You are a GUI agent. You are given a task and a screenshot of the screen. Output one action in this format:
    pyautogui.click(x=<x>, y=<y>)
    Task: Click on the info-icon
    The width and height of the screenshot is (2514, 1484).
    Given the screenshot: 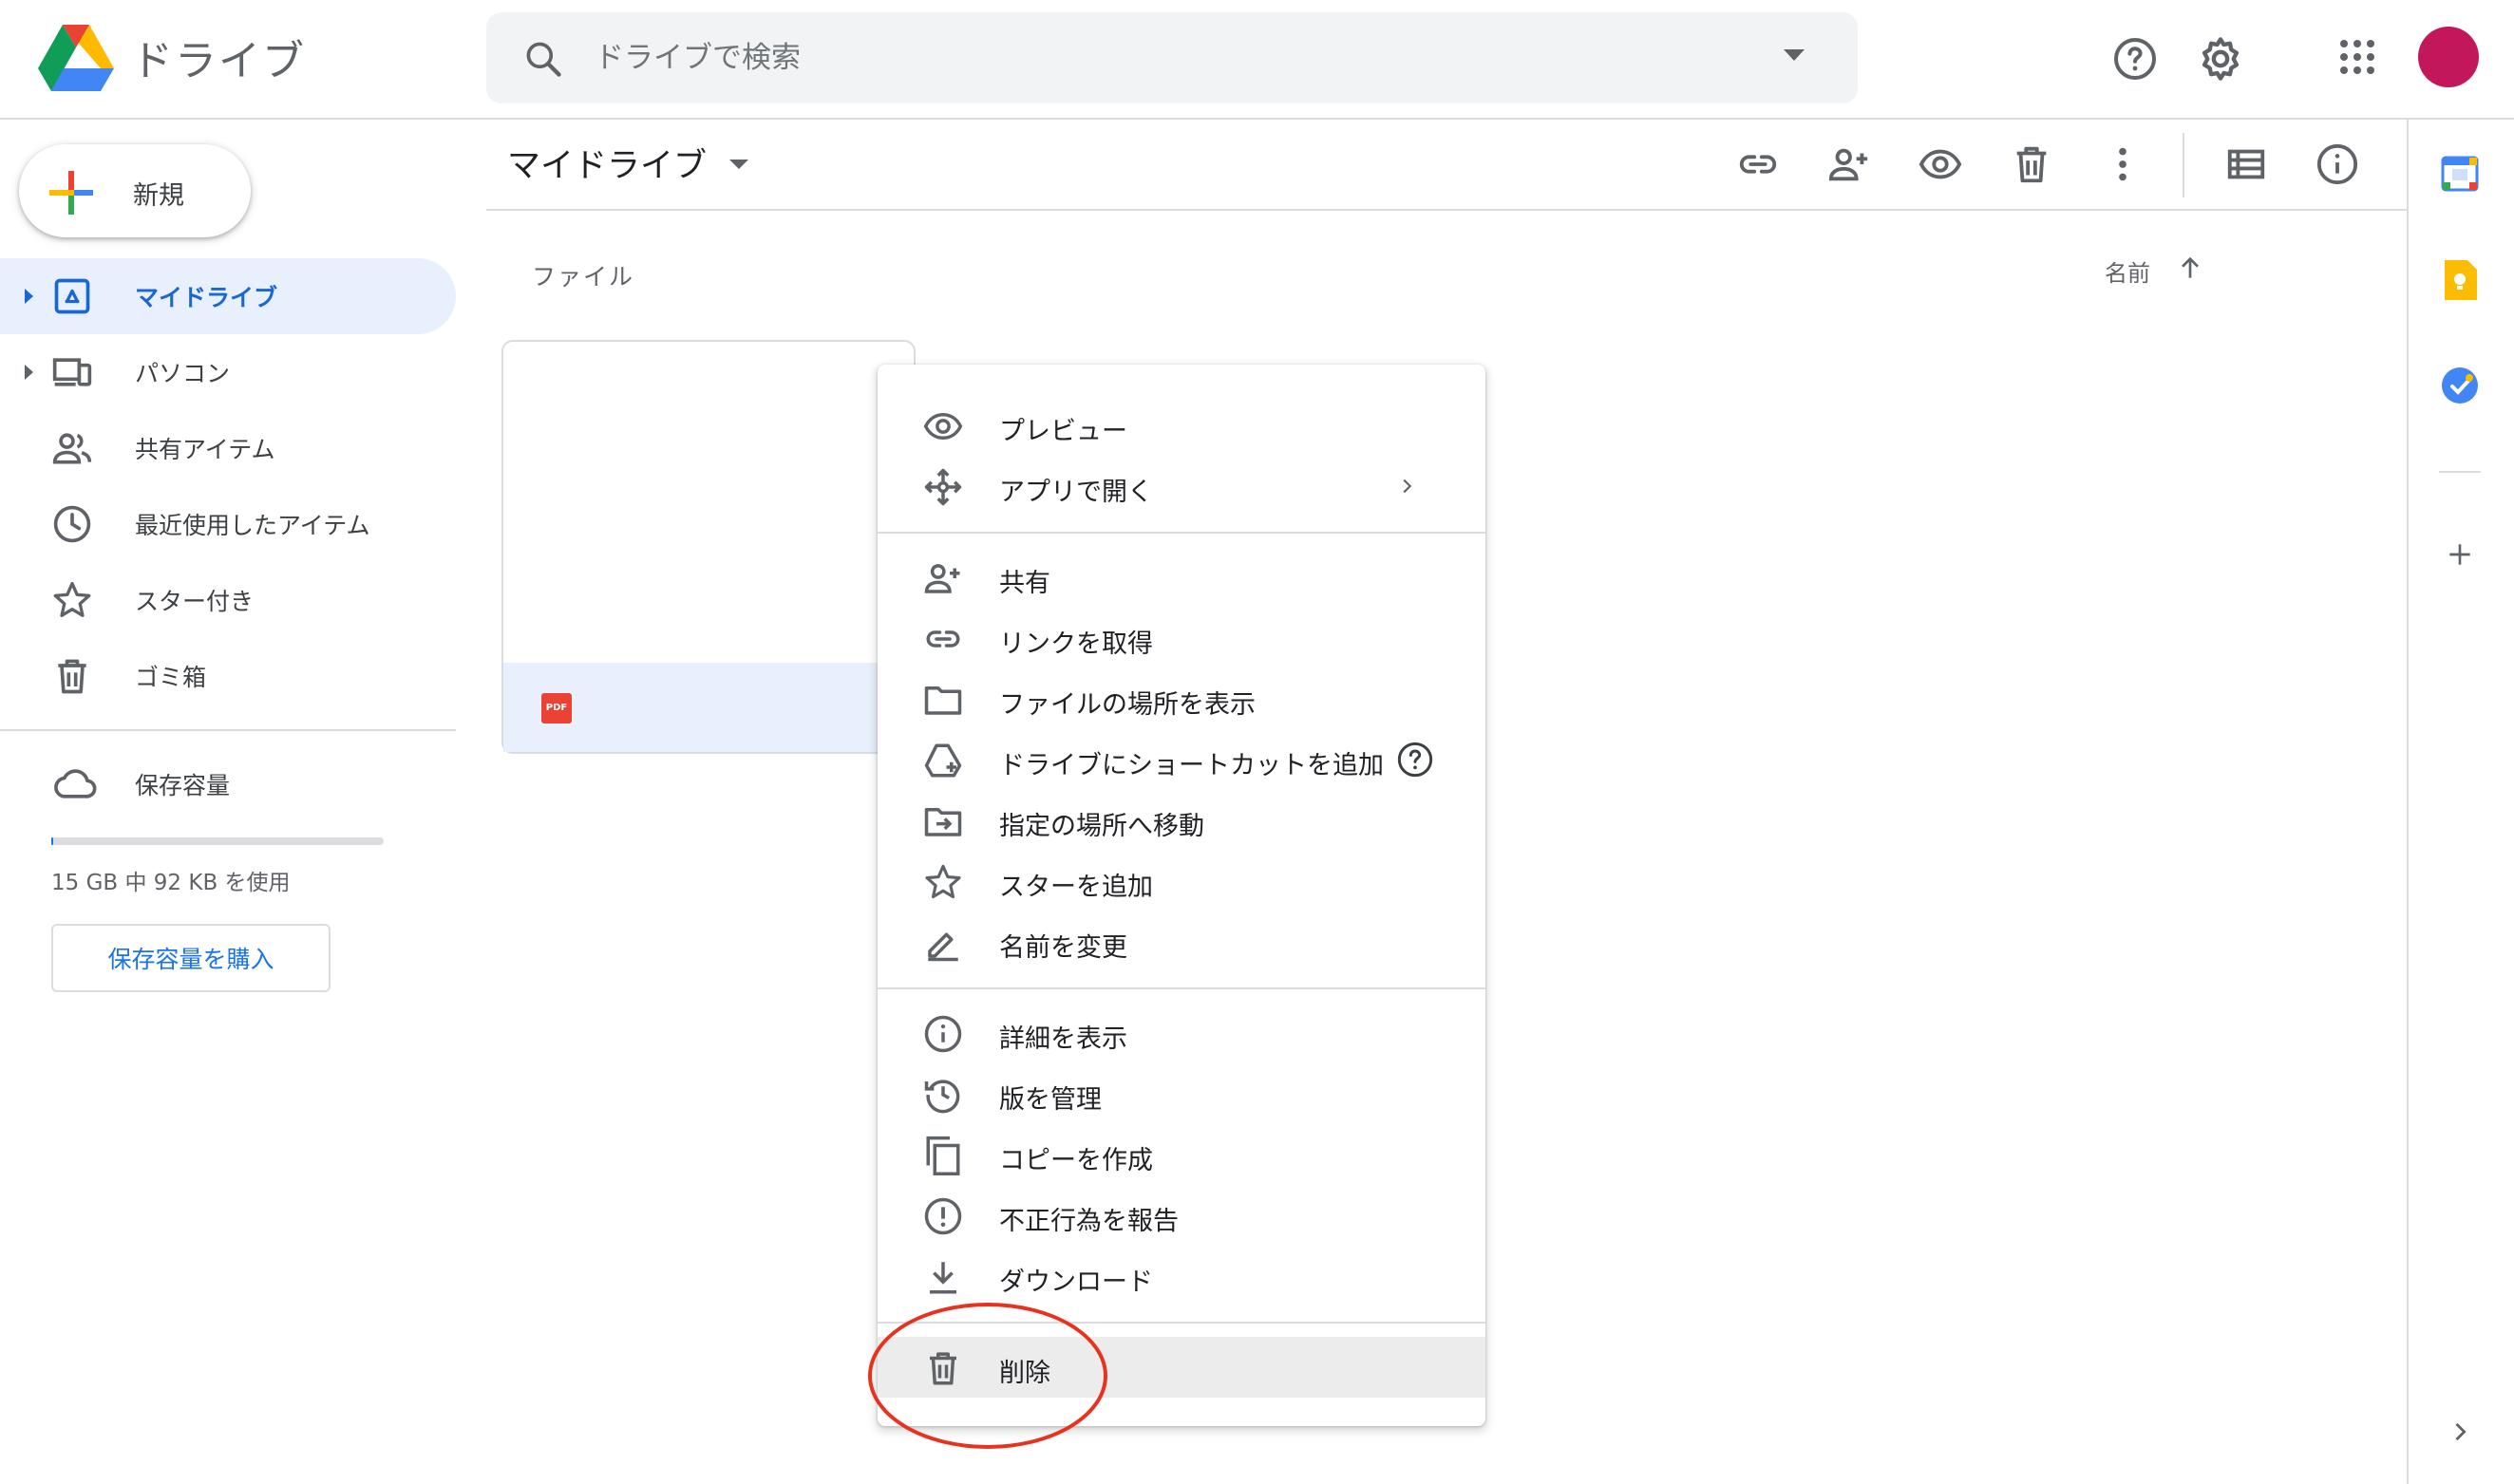 What is the action you would take?
    pyautogui.click(x=2337, y=164)
    